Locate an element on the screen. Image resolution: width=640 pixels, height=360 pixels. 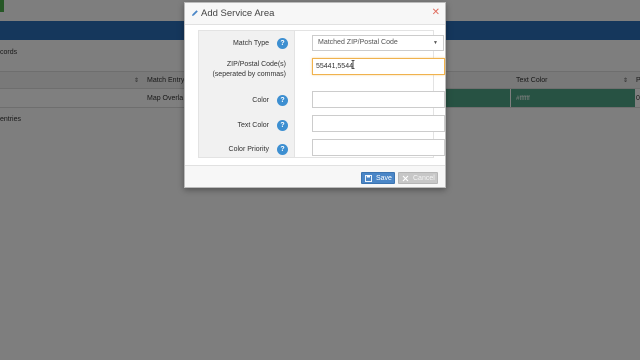
zip-input: 55441,5544 is located at coordinates (378, 66).